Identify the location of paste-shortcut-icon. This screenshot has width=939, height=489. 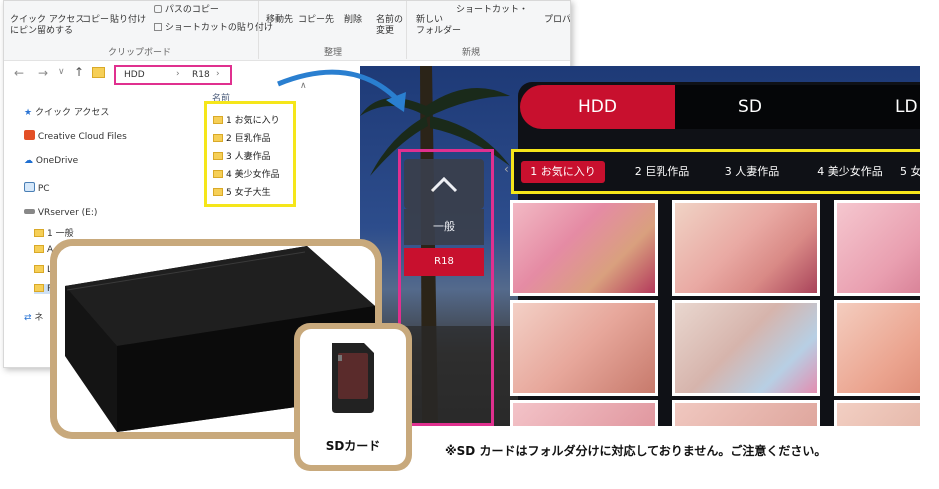
(158, 27).